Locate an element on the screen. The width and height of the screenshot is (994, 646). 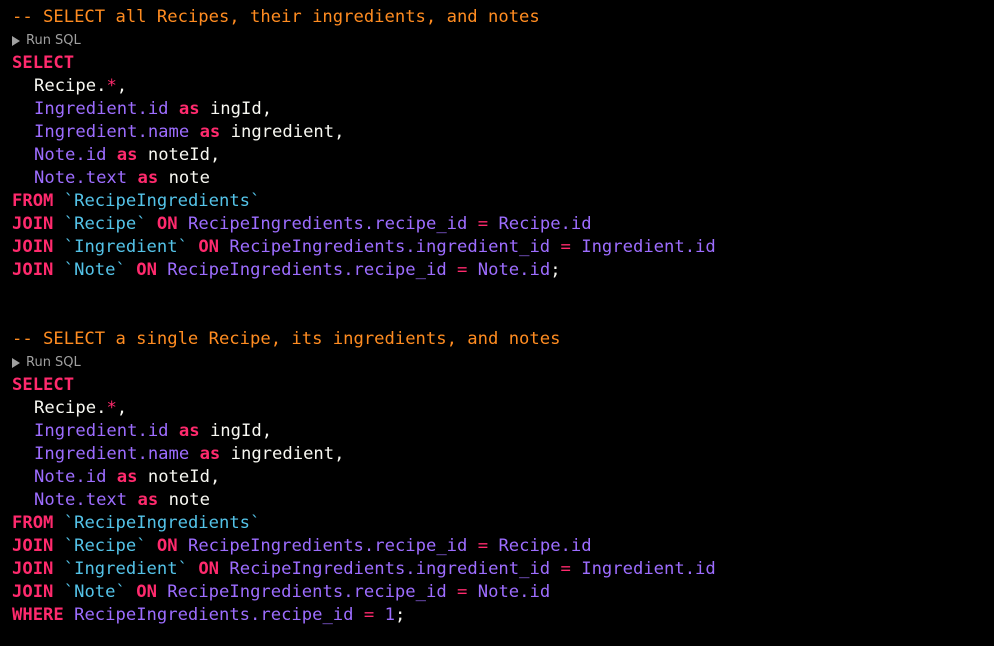
column-ref: Recipe.id is located at coordinates (545, 224).